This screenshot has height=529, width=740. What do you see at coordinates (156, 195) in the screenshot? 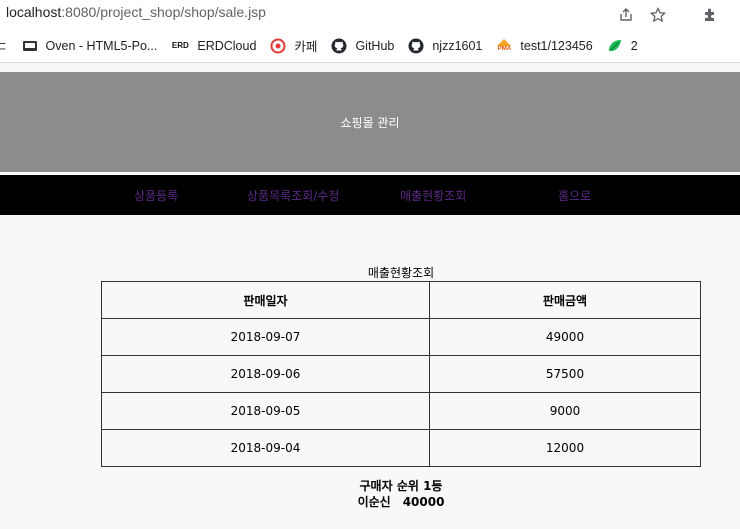
I see `nav-product-register: 상품등록` at bounding box center [156, 195].